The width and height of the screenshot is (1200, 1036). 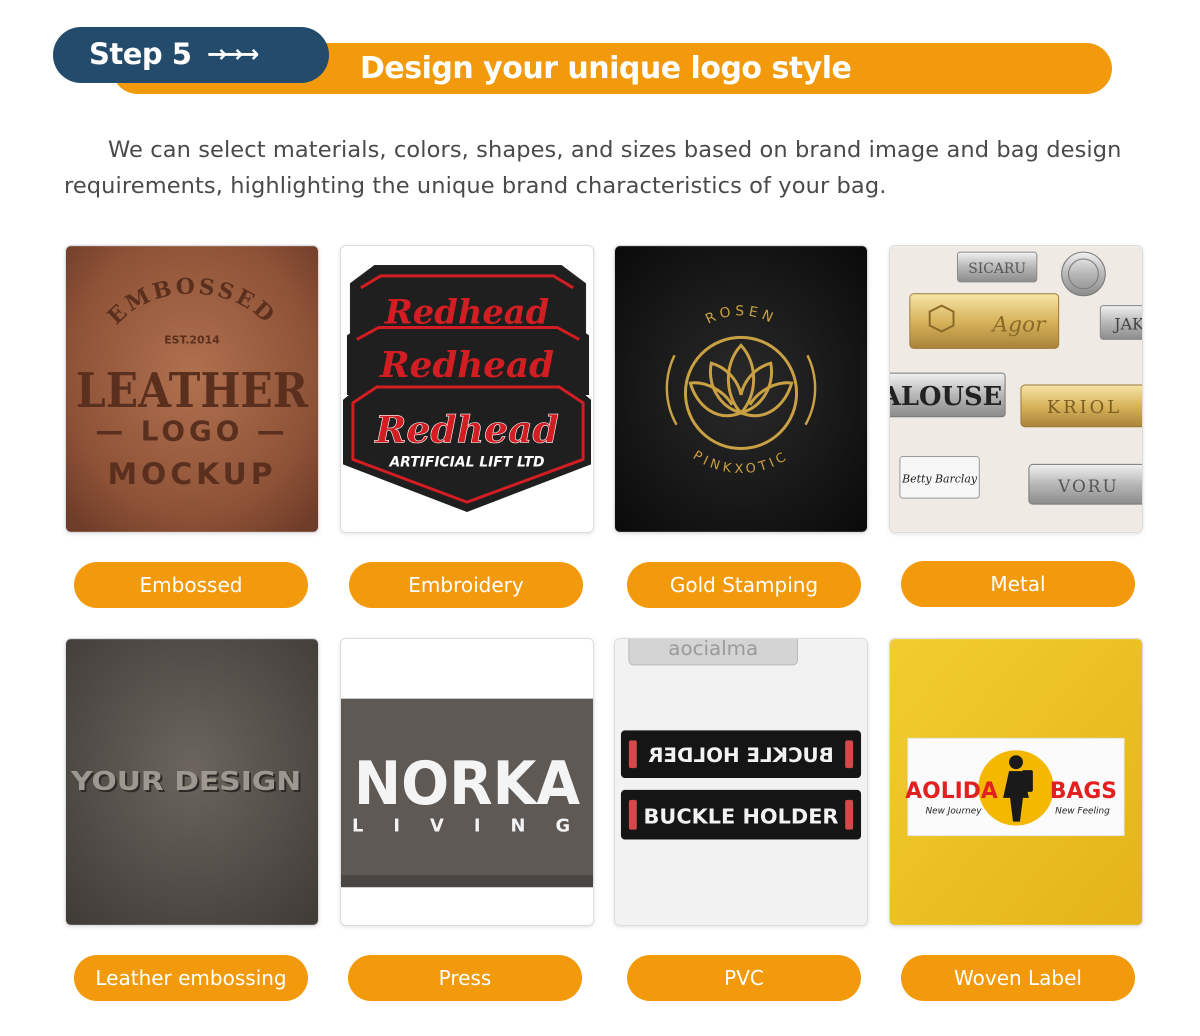 I want to click on press-image: NORKA L I V I N G, so click(x=467, y=782).